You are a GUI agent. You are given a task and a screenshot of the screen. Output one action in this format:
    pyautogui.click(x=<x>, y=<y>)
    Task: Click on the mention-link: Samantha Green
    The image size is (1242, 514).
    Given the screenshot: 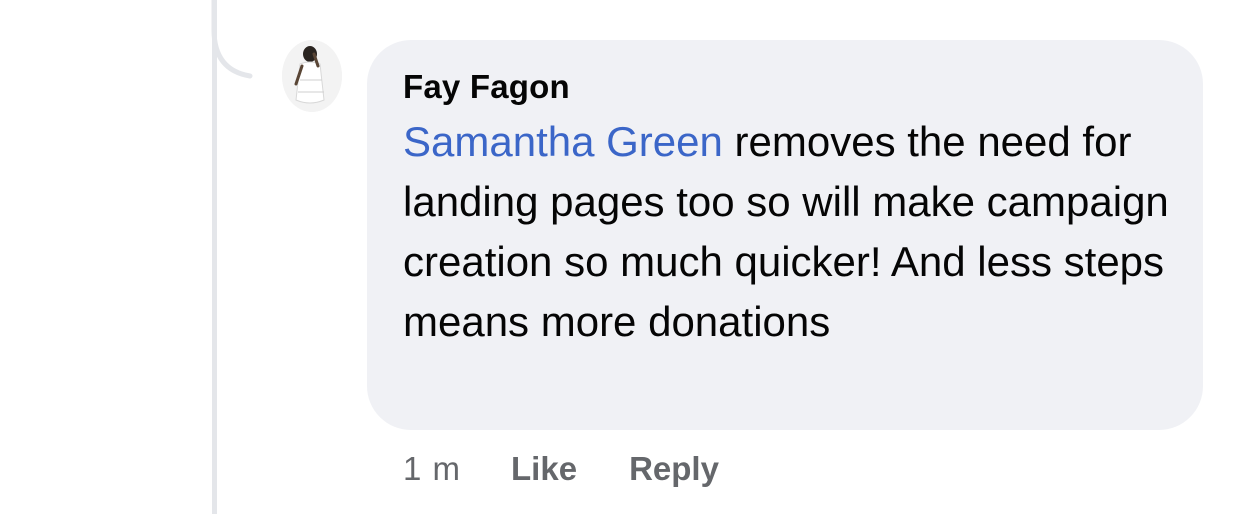 What is the action you would take?
    pyautogui.click(x=563, y=141)
    